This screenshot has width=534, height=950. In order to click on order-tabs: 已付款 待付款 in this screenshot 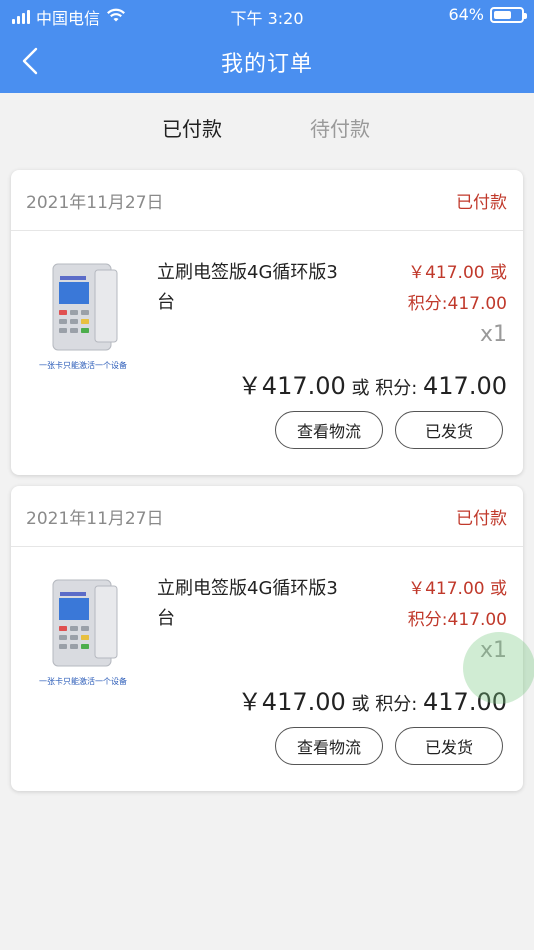, I will do `click(267, 126)`.